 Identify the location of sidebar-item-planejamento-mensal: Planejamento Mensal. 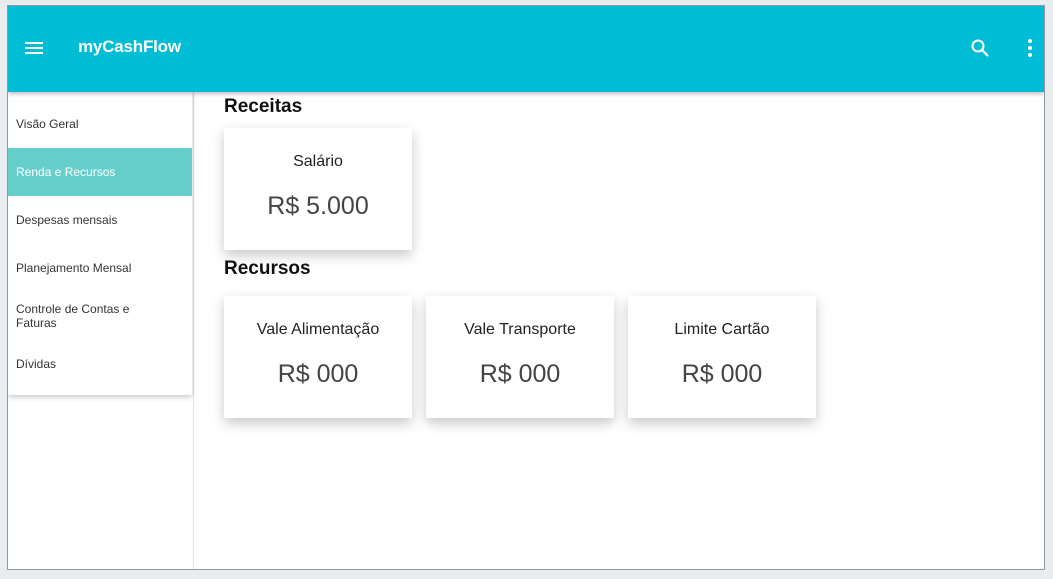
(100, 268).